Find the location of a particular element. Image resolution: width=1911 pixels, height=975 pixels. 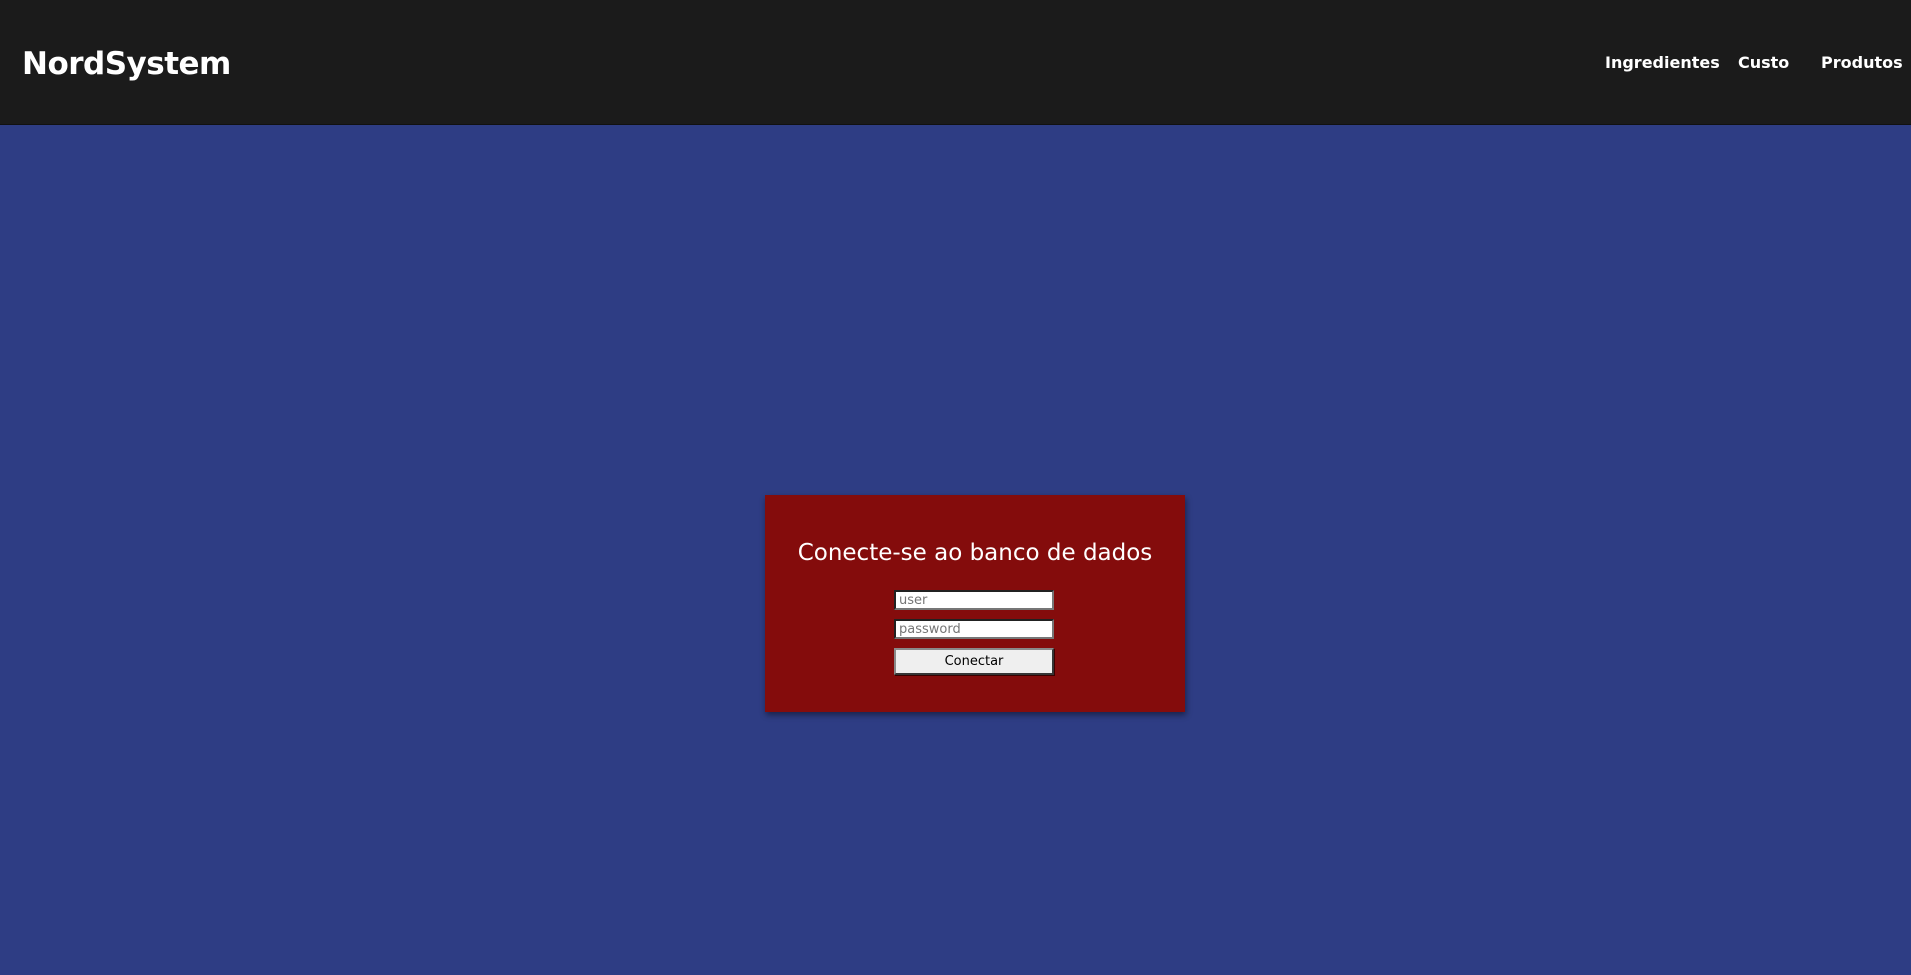

login-card: Conecte-se ao banco de dados Conectar is located at coordinates (975, 603).